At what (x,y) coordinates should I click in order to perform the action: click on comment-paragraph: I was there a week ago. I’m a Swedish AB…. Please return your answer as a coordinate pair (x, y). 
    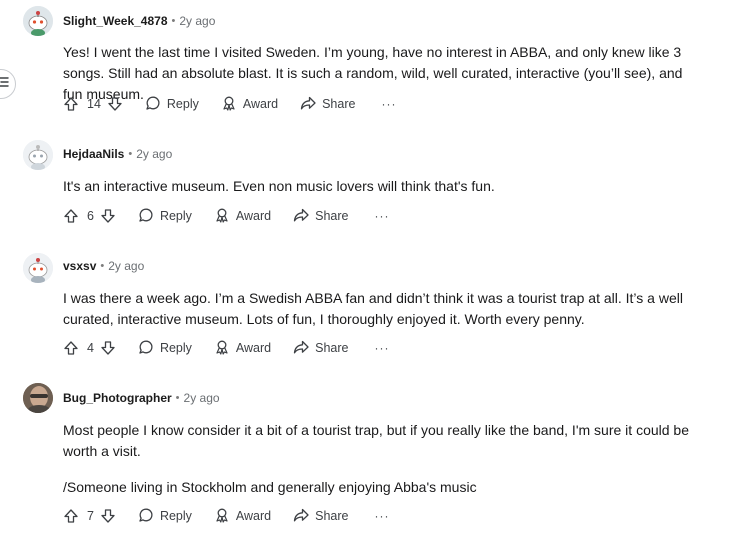
    Looking at the image, I should click on (373, 308).